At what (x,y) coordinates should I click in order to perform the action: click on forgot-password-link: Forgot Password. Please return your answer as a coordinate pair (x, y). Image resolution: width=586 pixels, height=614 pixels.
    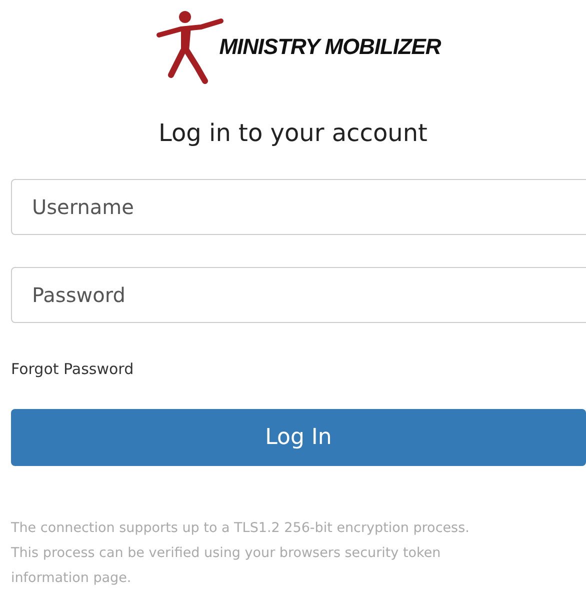
    Looking at the image, I should click on (72, 369).